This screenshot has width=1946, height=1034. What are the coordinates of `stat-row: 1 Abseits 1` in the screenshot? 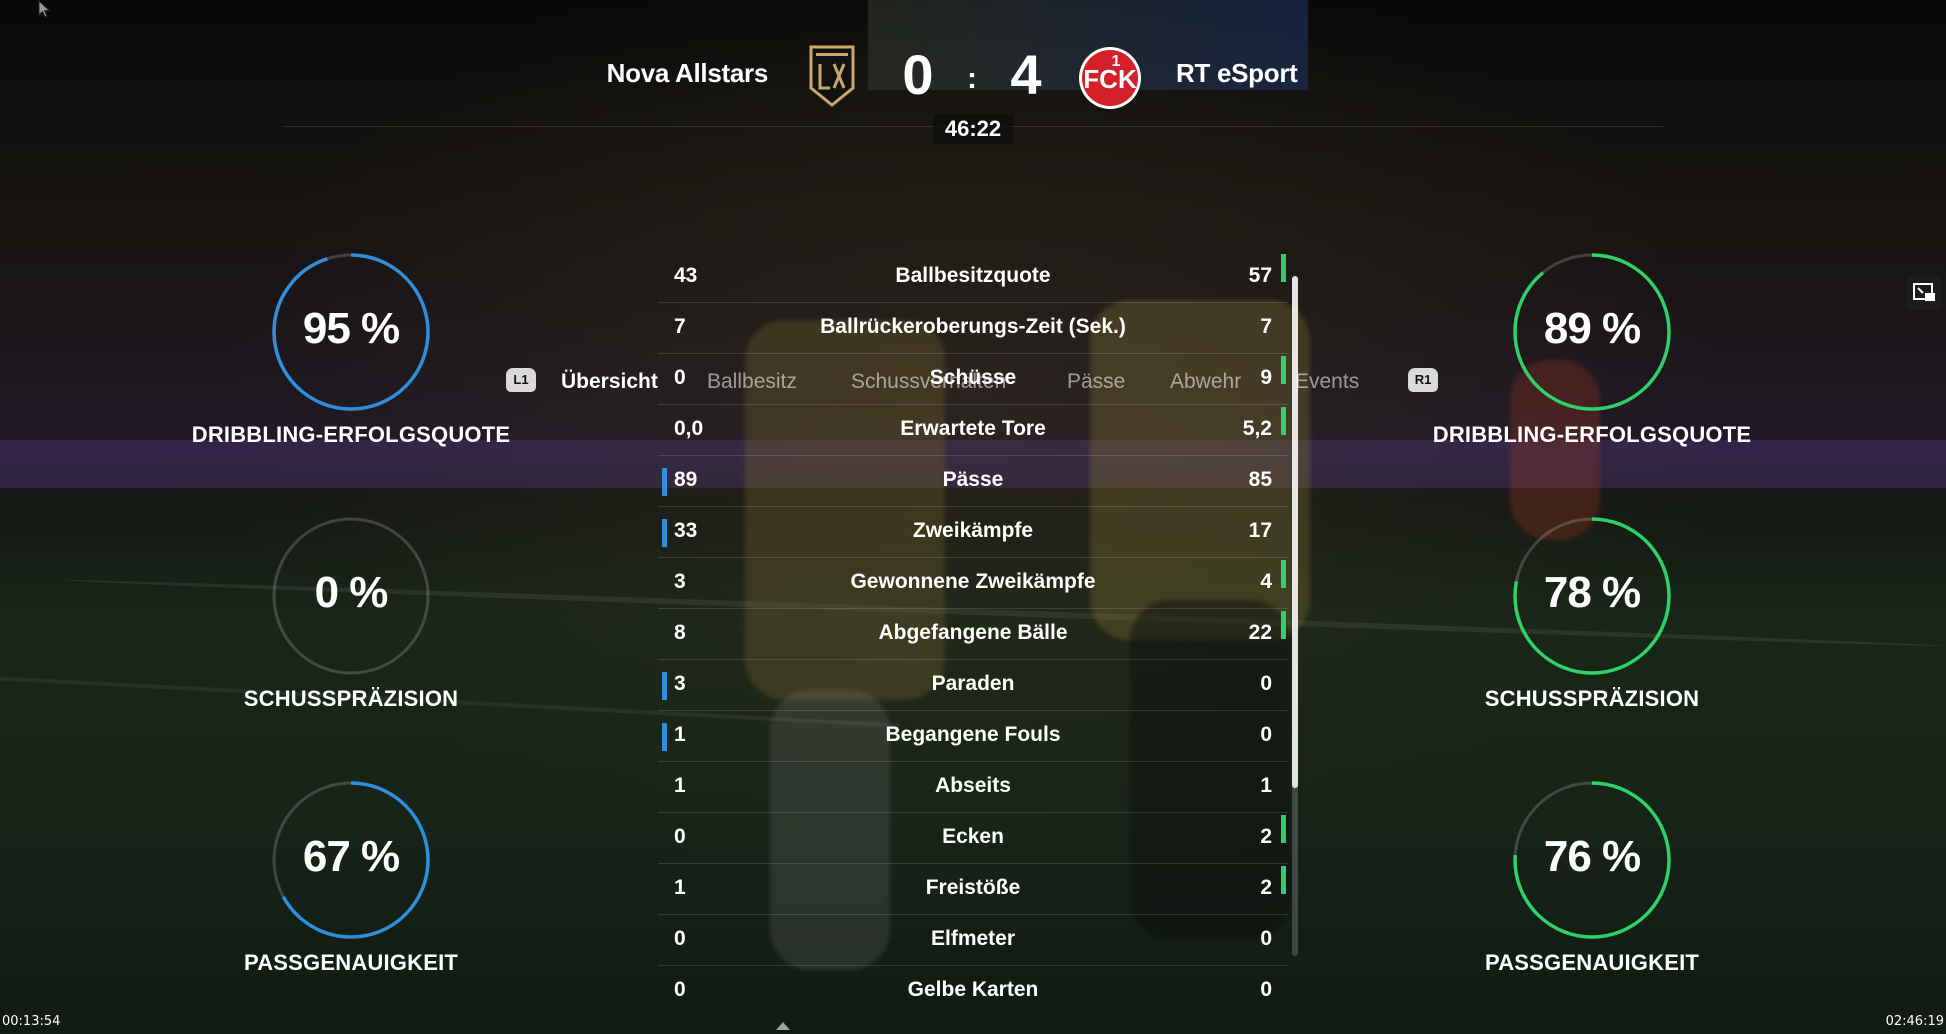 It's located at (973, 787).